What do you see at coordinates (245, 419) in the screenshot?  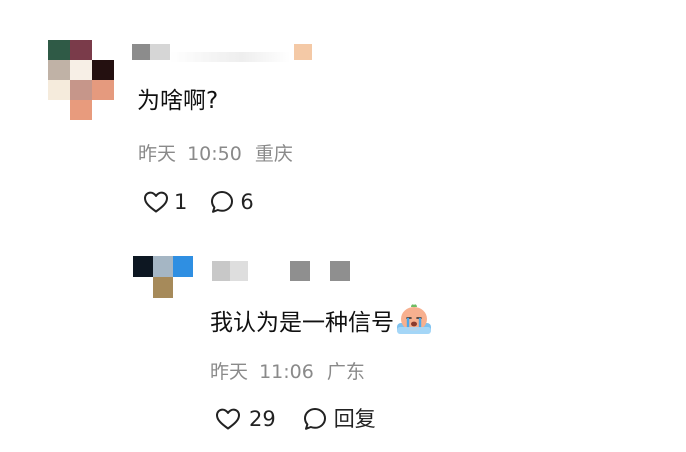 I see `reply-like-button: 29` at bounding box center [245, 419].